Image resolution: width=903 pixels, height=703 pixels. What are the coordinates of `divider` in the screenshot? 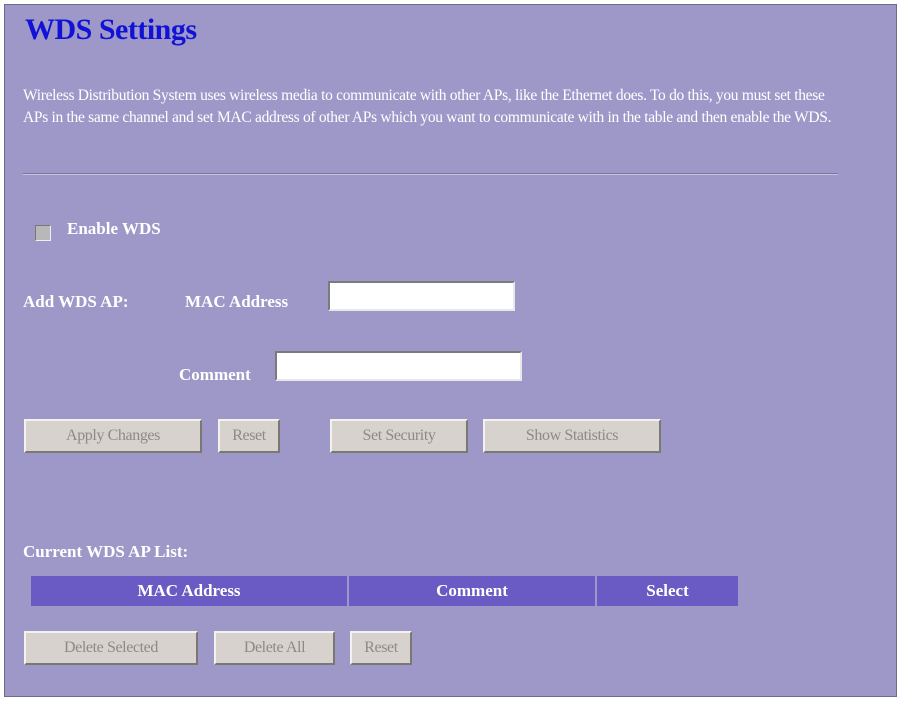 It's located at (430, 174).